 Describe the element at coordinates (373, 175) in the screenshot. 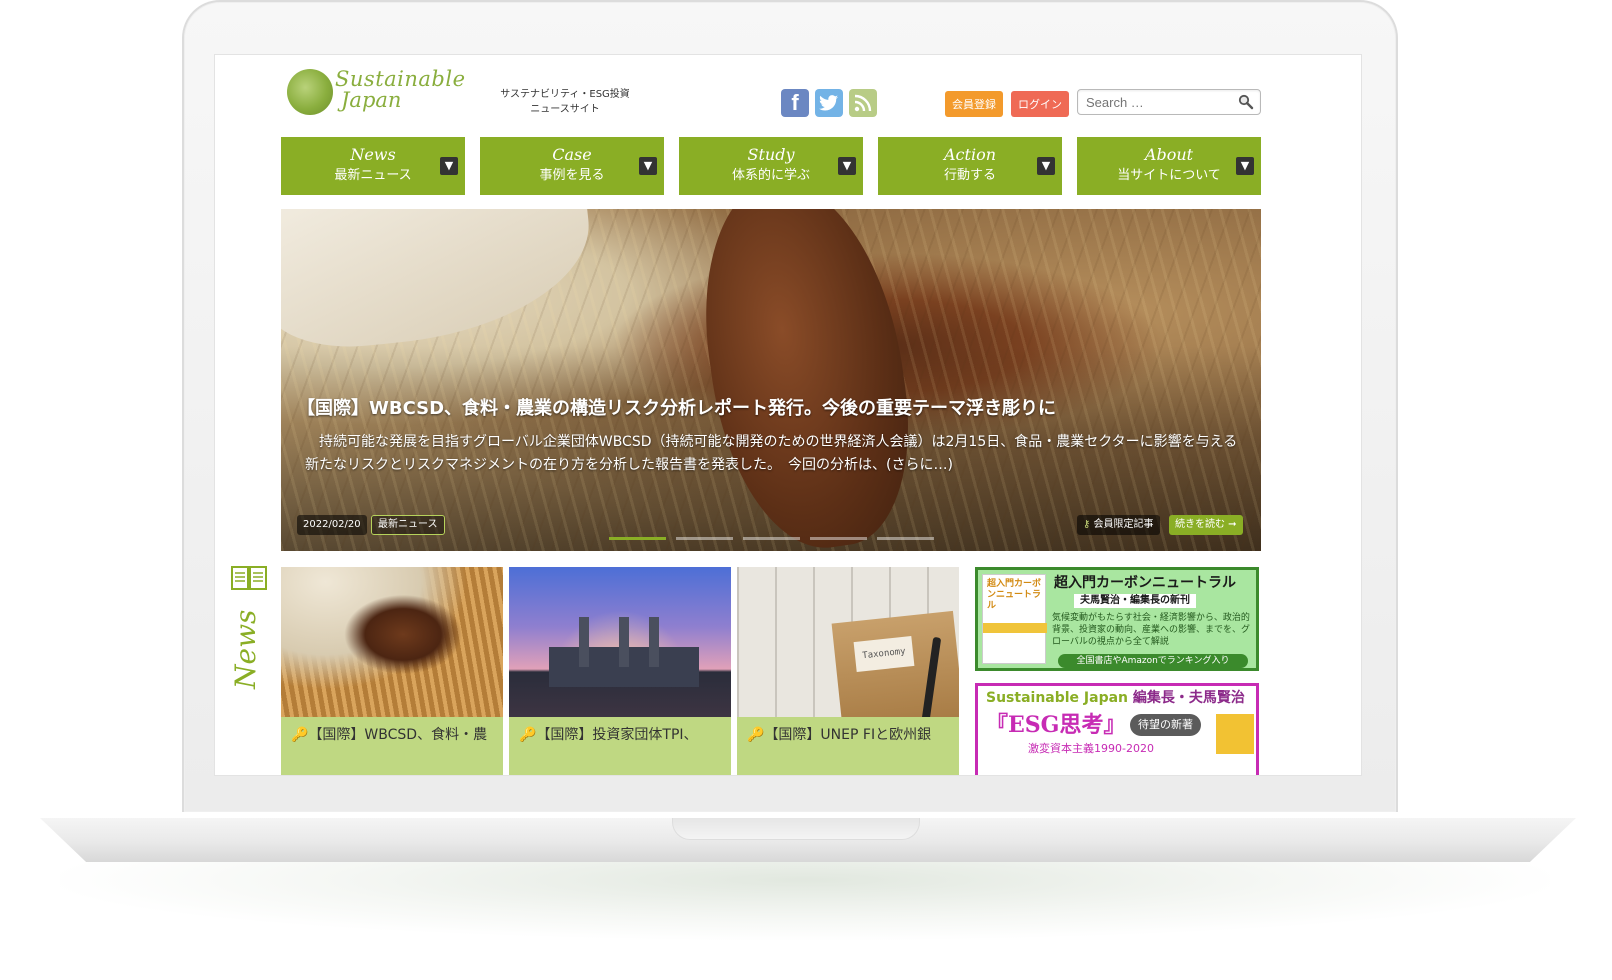

I see `nav-label-ja: 最新ニュース` at that location.